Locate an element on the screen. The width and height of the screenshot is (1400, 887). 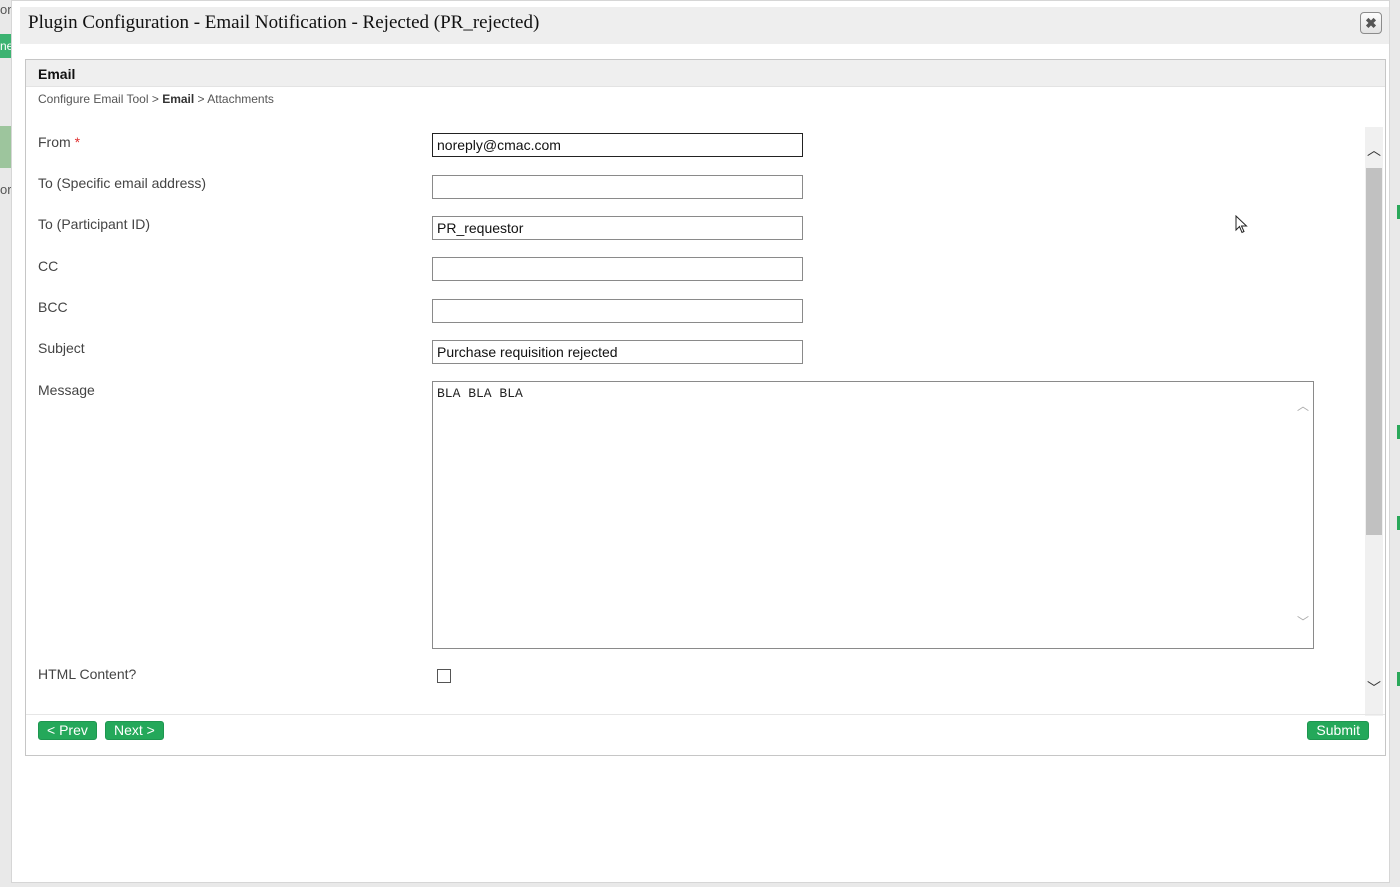
to-participant-label: To (Participant ID) is located at coordinates (94, 224).